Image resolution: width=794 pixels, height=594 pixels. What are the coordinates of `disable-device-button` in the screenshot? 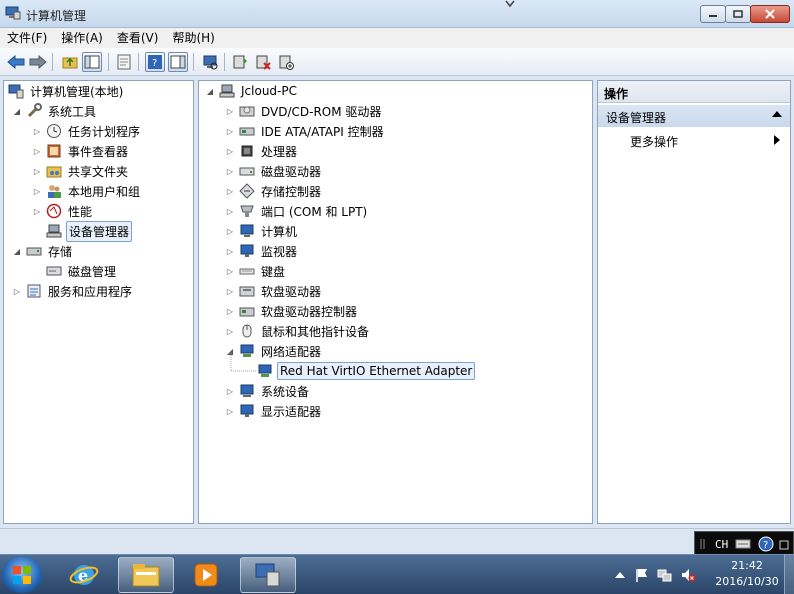 It's located at (286, 62).